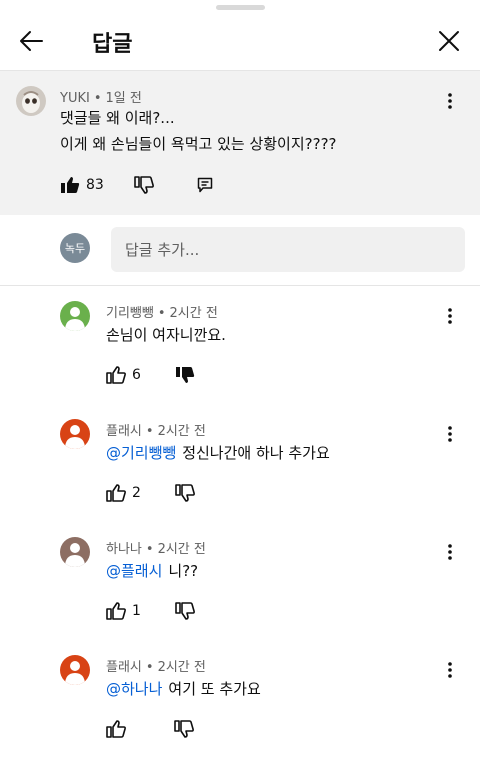 Image resolution: width=480 pixels, height=760 pixels. I want to click on comment-author: YUKI, so click(75, 98).